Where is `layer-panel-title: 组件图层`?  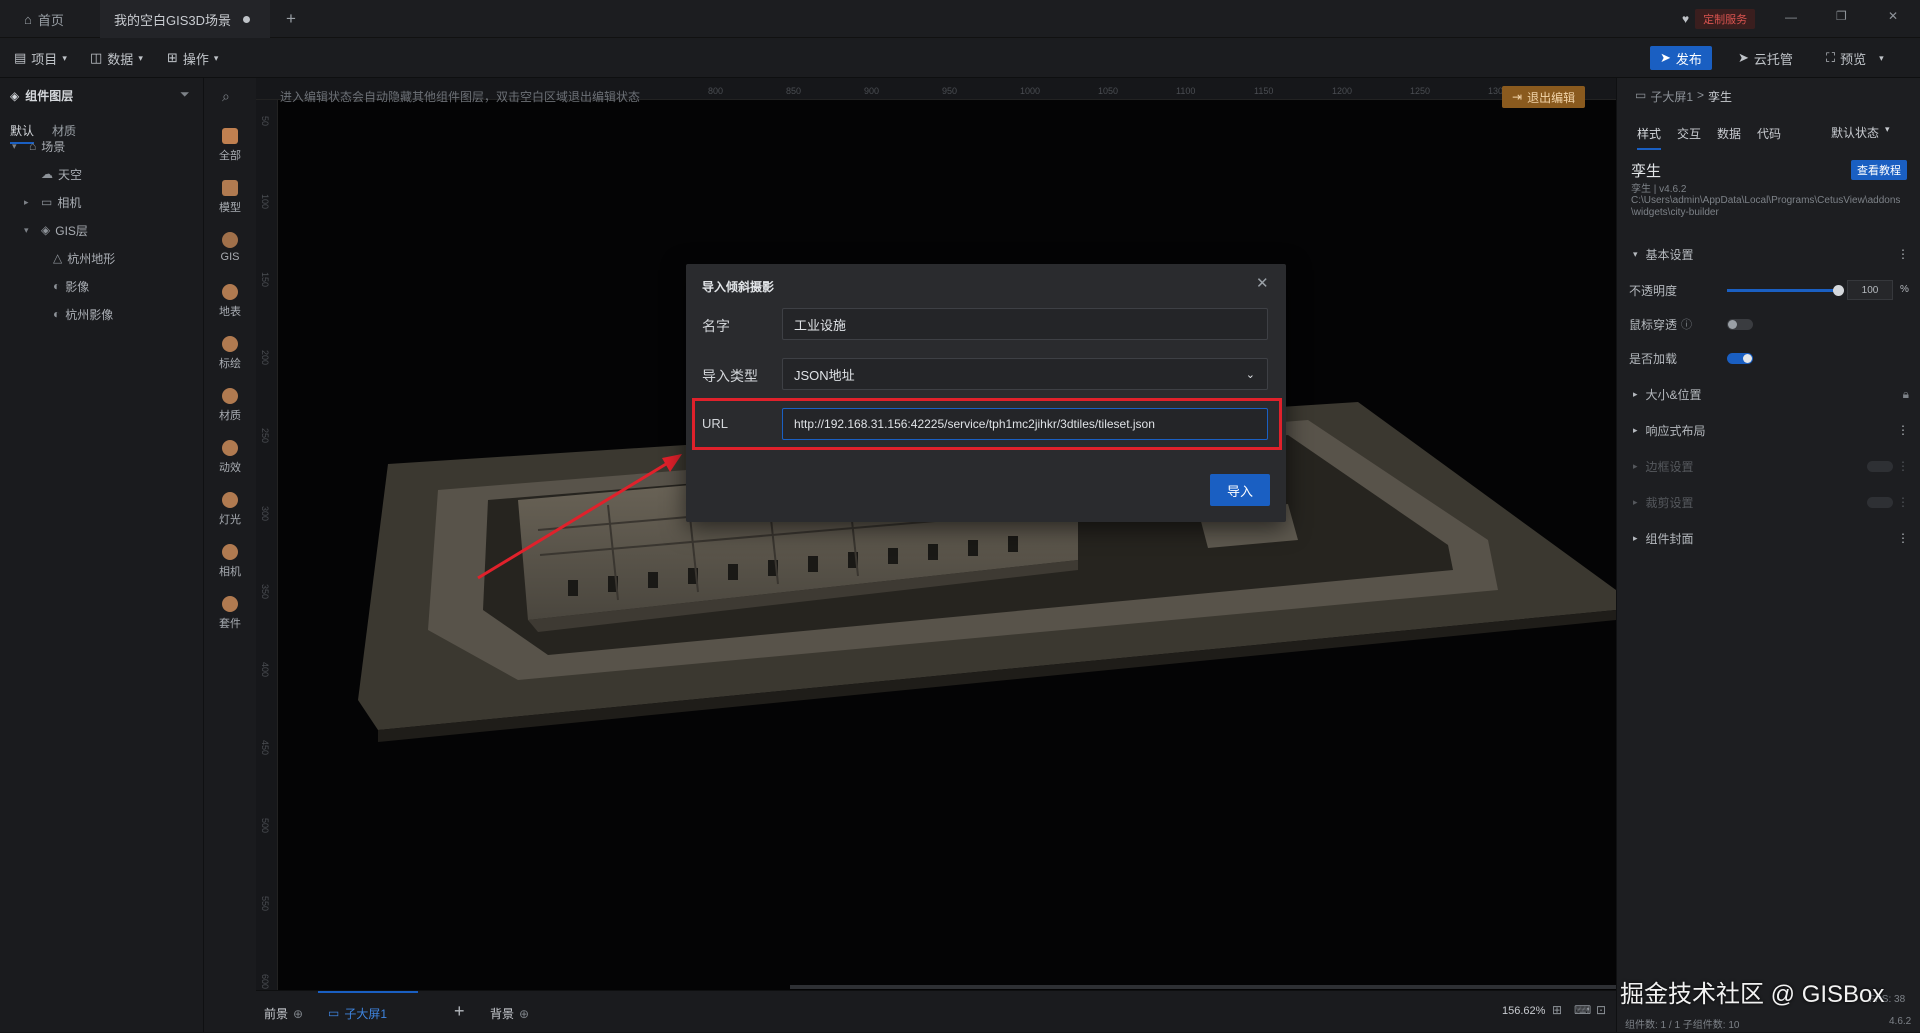
layer-panel-title: 组件图层 is located at coordinates (49, 96).